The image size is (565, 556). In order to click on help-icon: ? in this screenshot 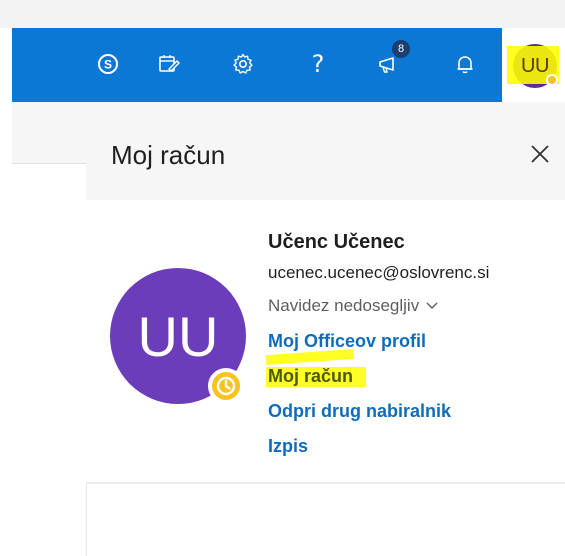, I will do `click(318, 64)`.